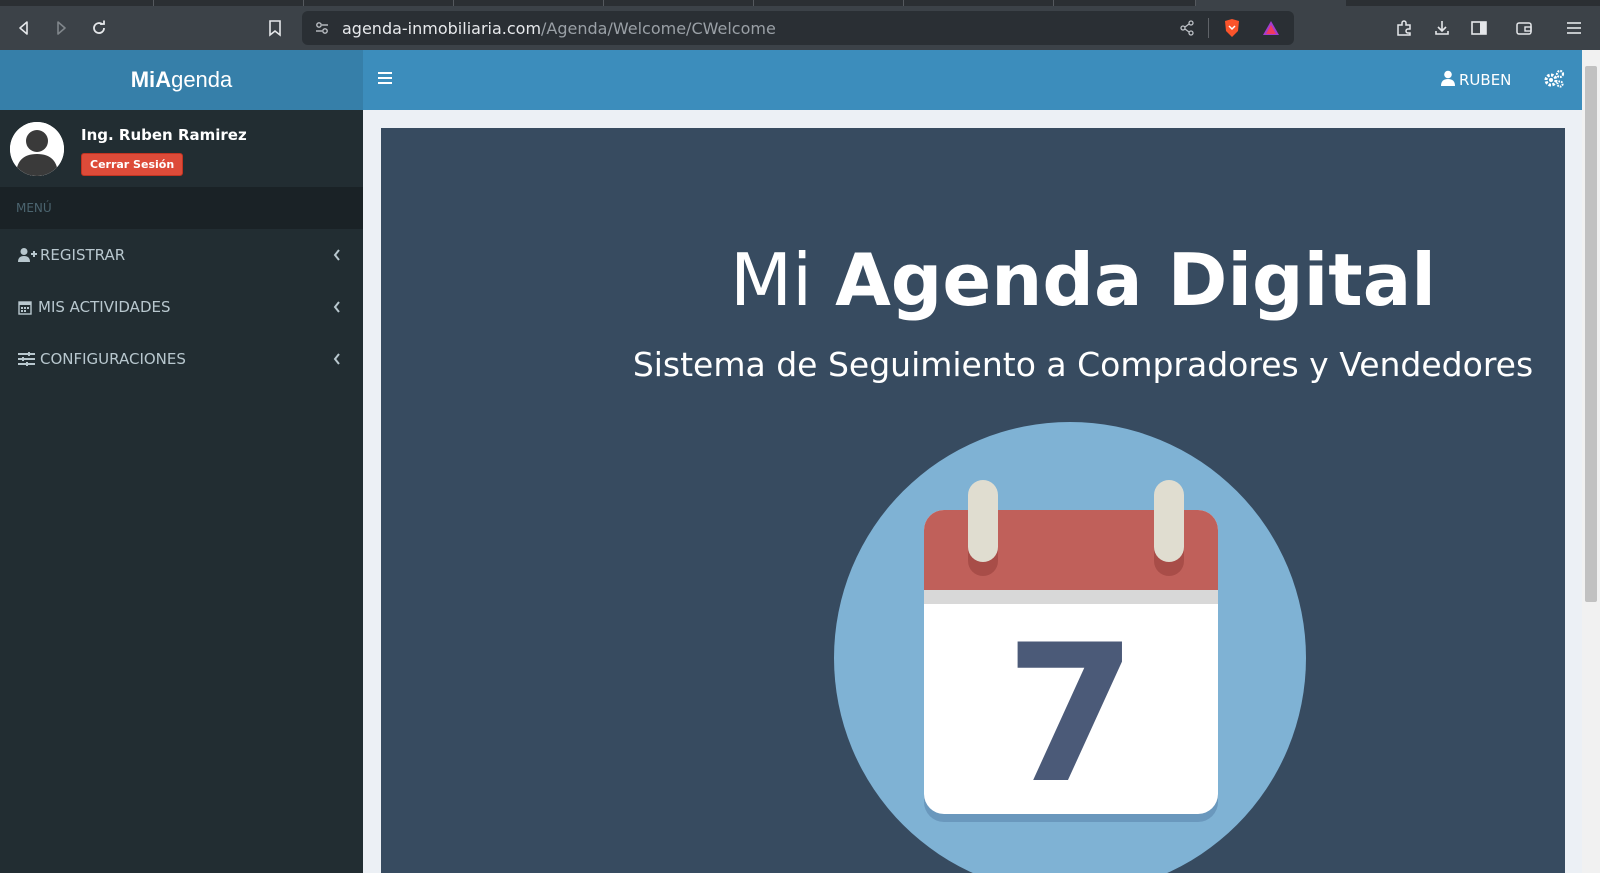  What do you see at coordinates (181, 307) in the screenshot?
I see `sidebar-item-mis-actividades: MIS ACTIVIDADES` at bounding box center [181, 307].